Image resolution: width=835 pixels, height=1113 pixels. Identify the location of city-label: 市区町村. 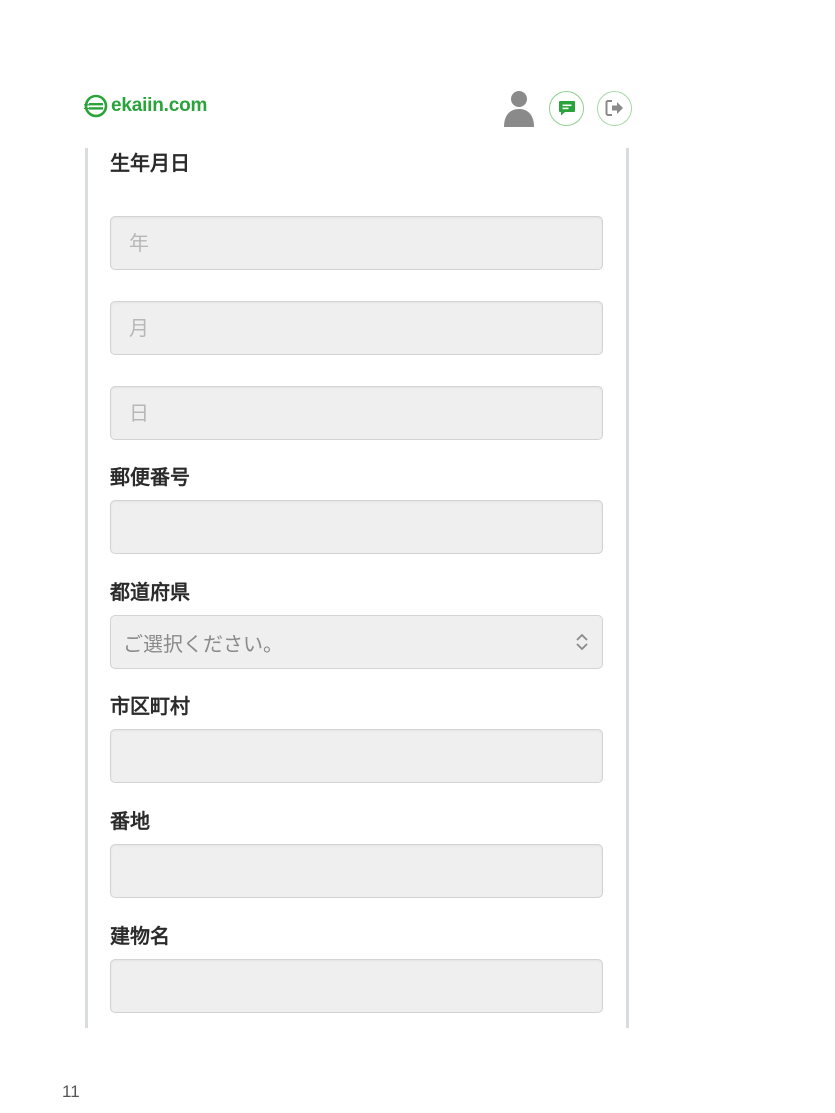
(150, 706).